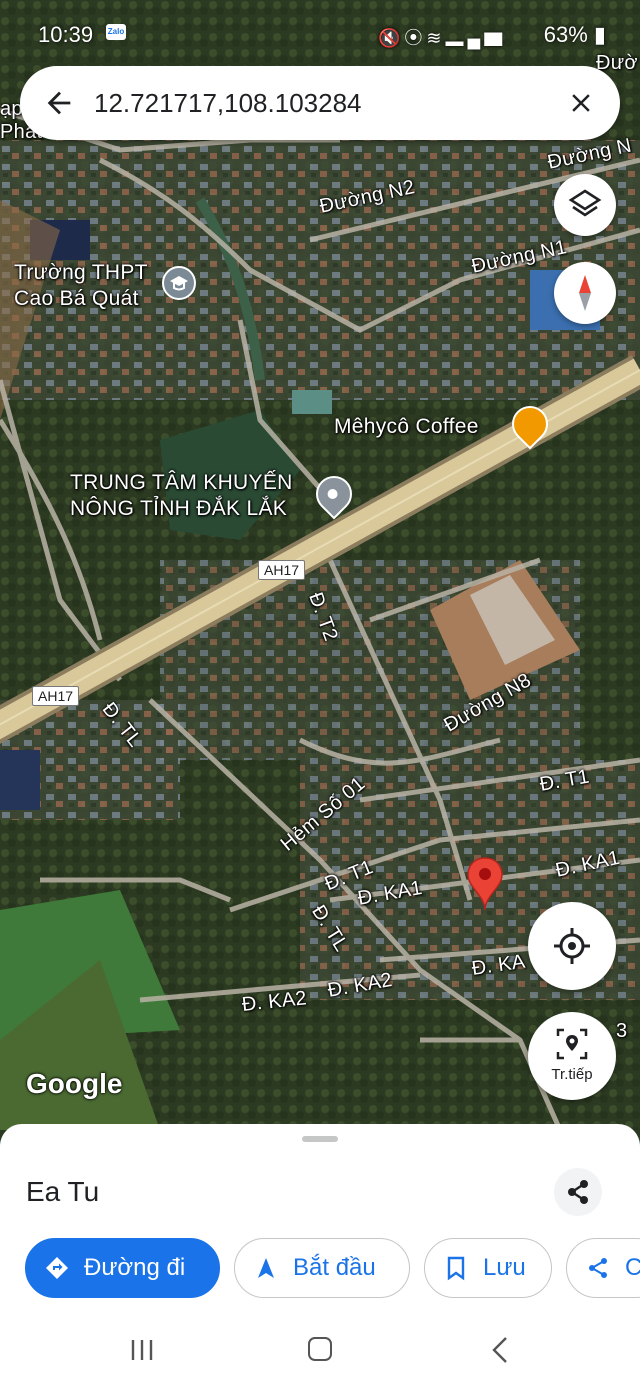 The image size is (640, 1387). What do you see at coordinates (476, 38) in the screenshot?
I see `signal-icon: ▂▄▆` at bounding box center [476, 38].